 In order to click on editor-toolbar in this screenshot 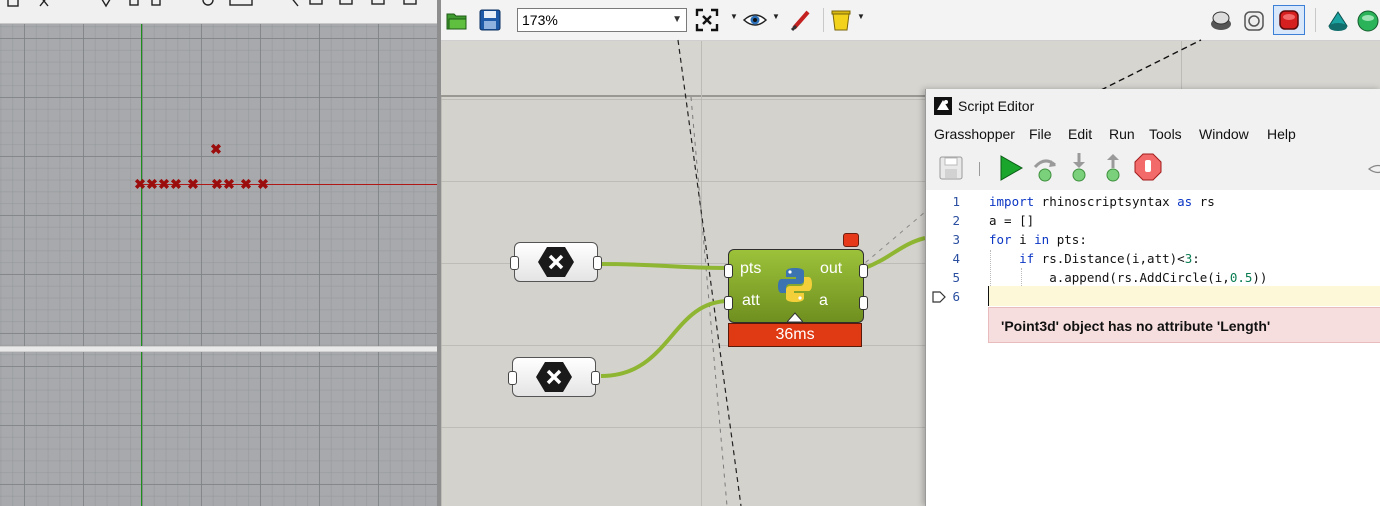, I will do `click(1153, 169)`.